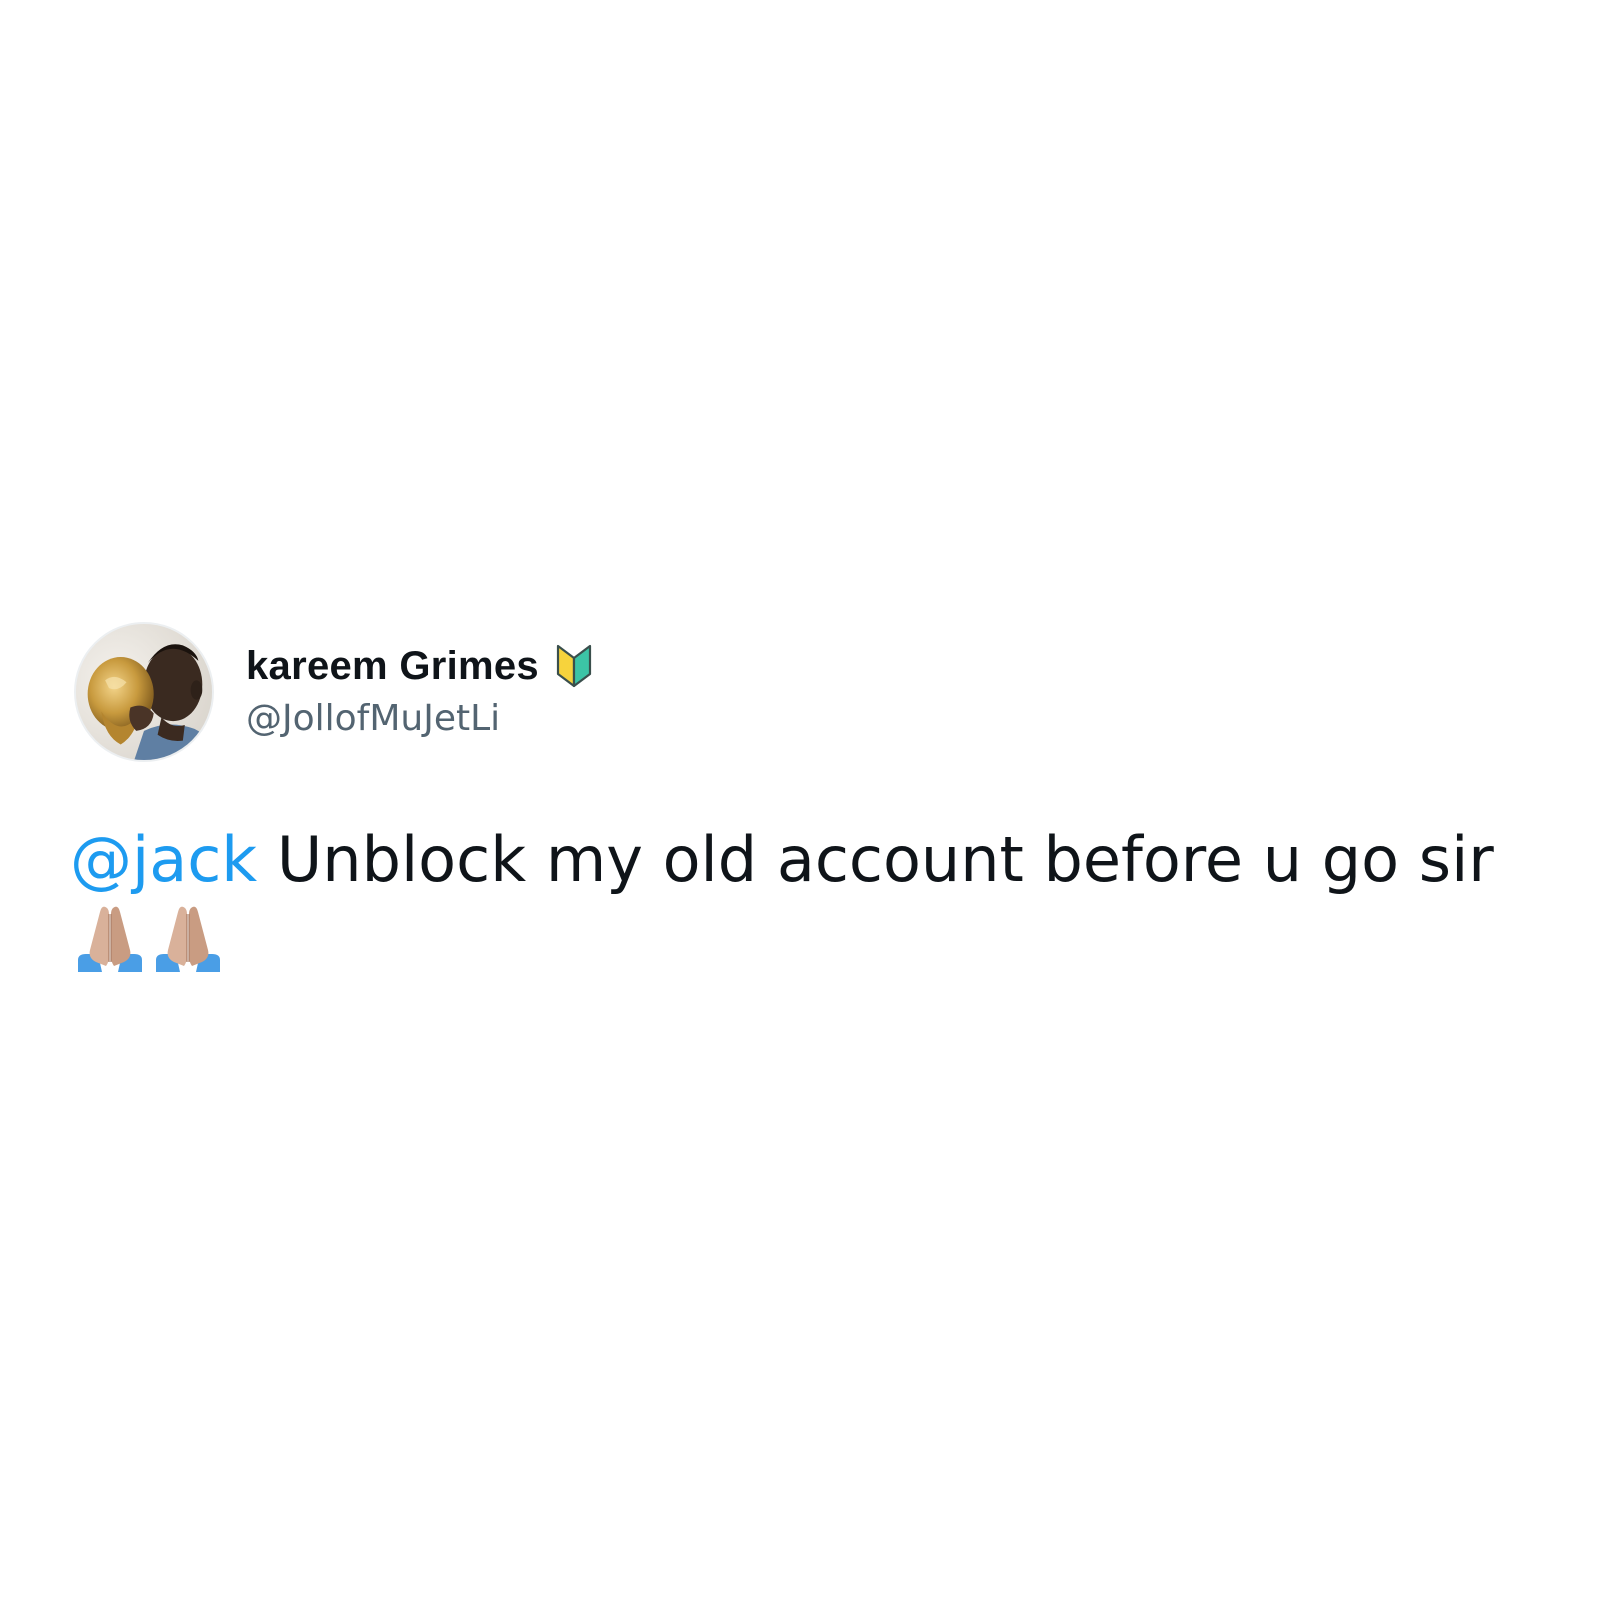 The height and width of the screenshot is (1600, 1600). I want to click on avatar-photo, so click(144, 692).